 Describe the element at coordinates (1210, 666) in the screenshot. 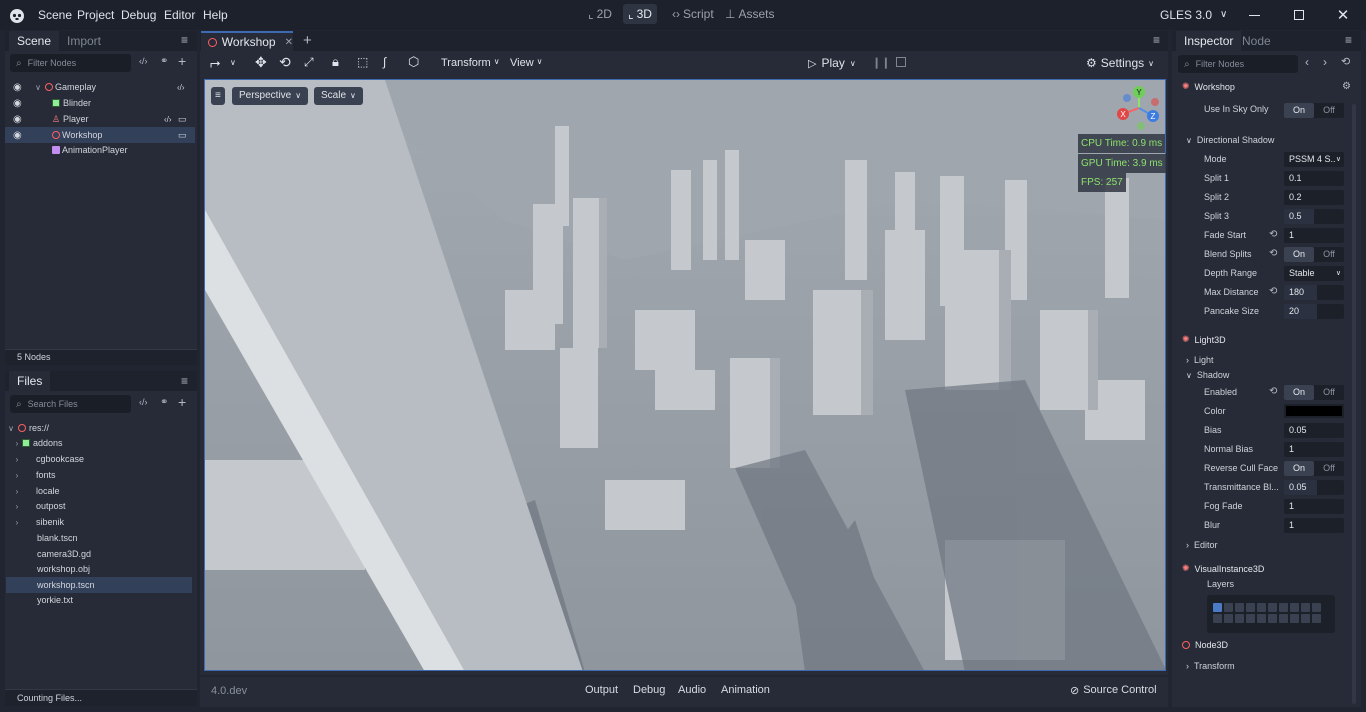

I see `section-transform: › Transform` at that location.